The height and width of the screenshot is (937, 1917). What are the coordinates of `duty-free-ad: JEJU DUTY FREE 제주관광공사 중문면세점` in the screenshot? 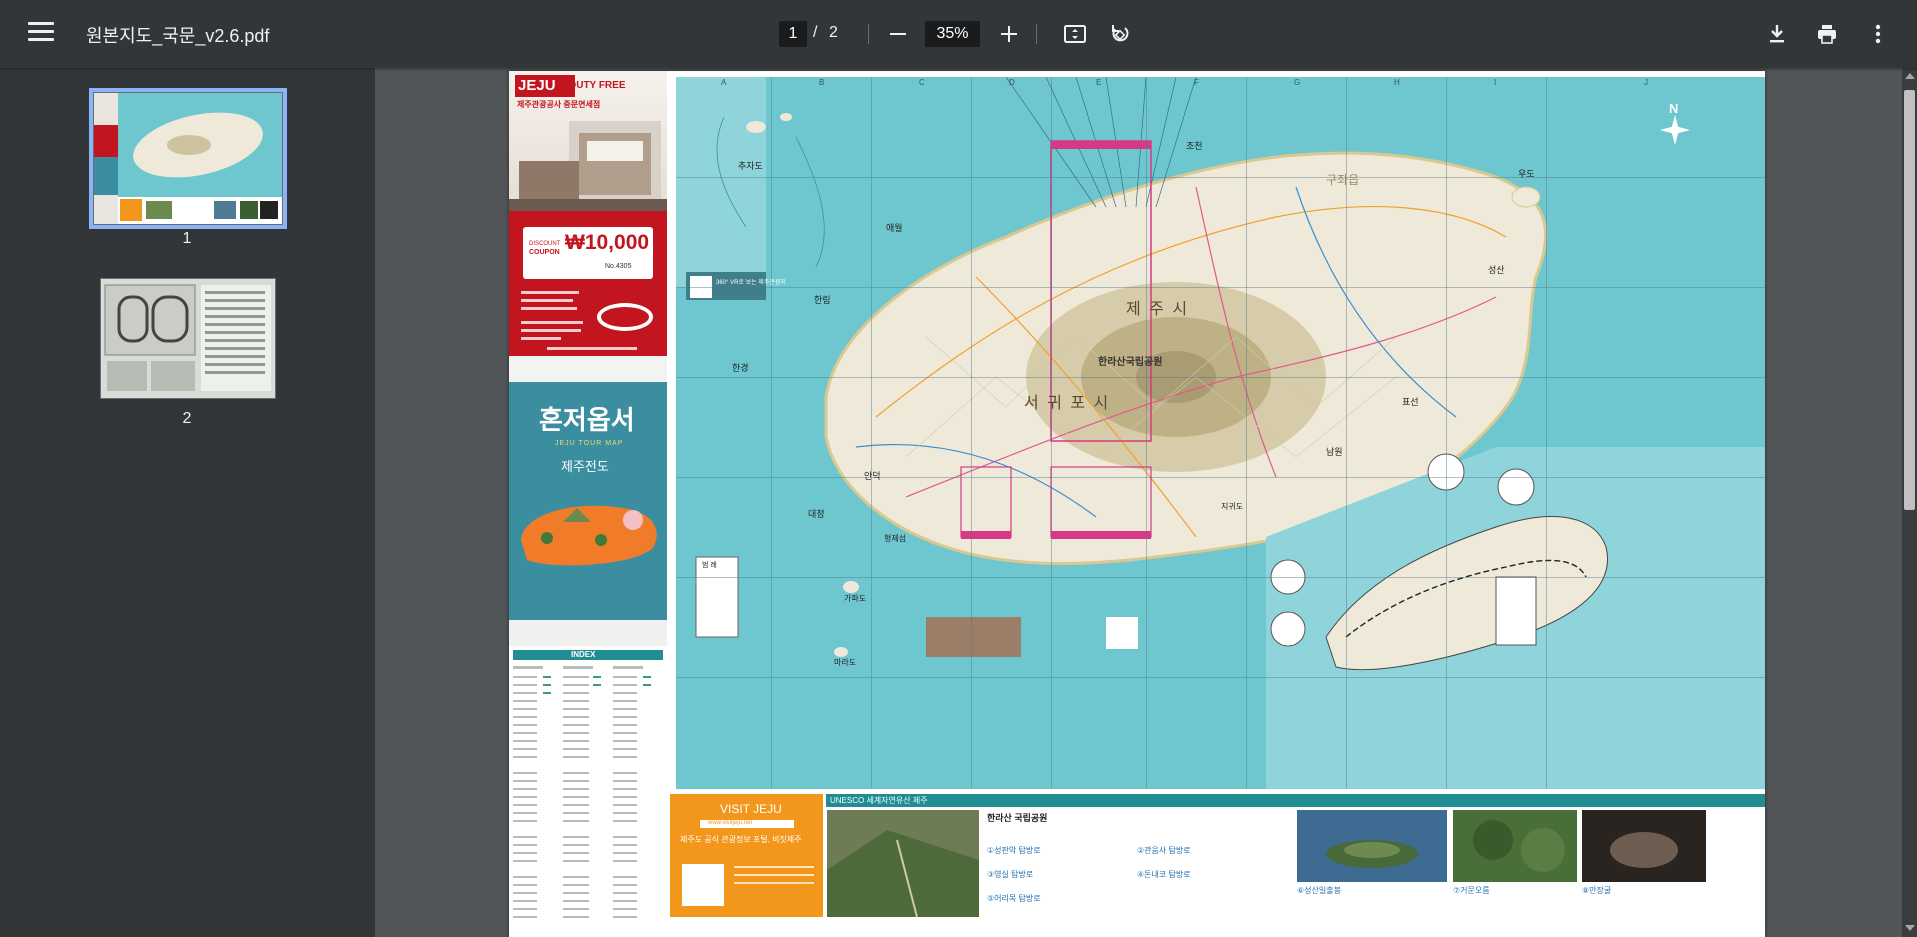 It's located at (588, 141).